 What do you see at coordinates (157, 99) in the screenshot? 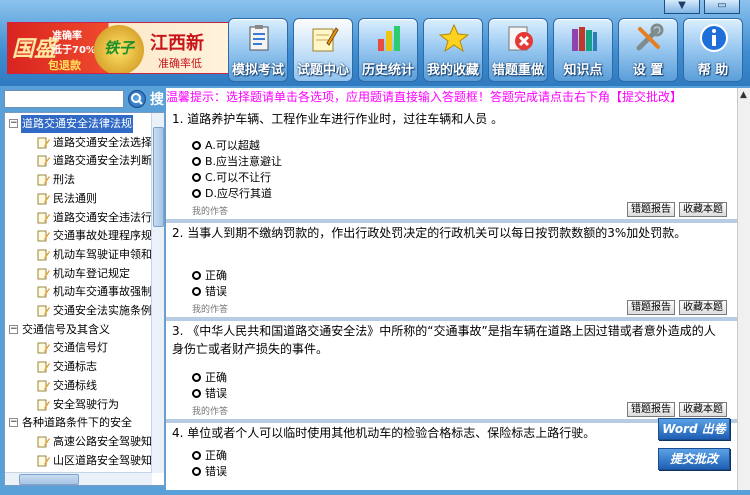
I see `search-label: 搜` at bounding box center [157, 99].